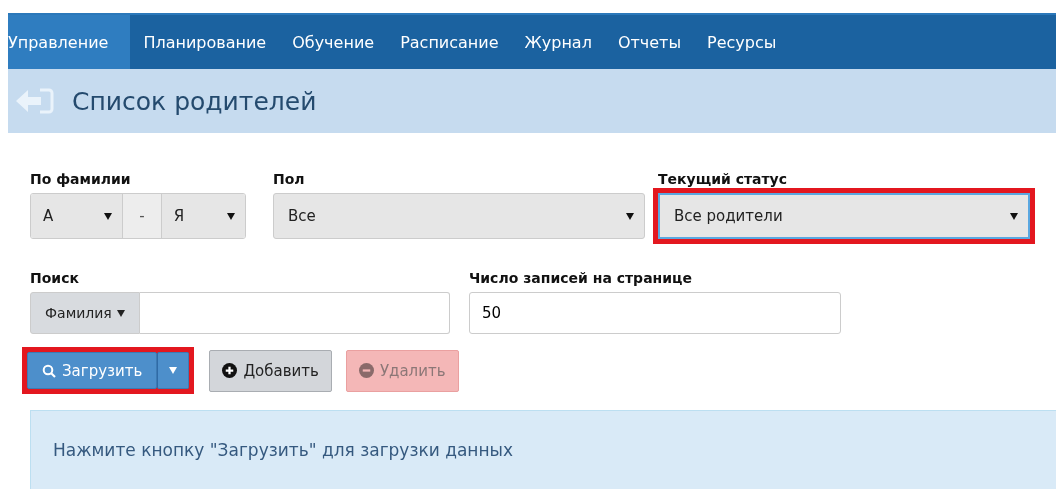 This screenshot has height=489, width=1056. What do you see at coordinates (92, 370) in the screenshot?
I see `load-button: Загрузить` at bounding box center [92, 370].